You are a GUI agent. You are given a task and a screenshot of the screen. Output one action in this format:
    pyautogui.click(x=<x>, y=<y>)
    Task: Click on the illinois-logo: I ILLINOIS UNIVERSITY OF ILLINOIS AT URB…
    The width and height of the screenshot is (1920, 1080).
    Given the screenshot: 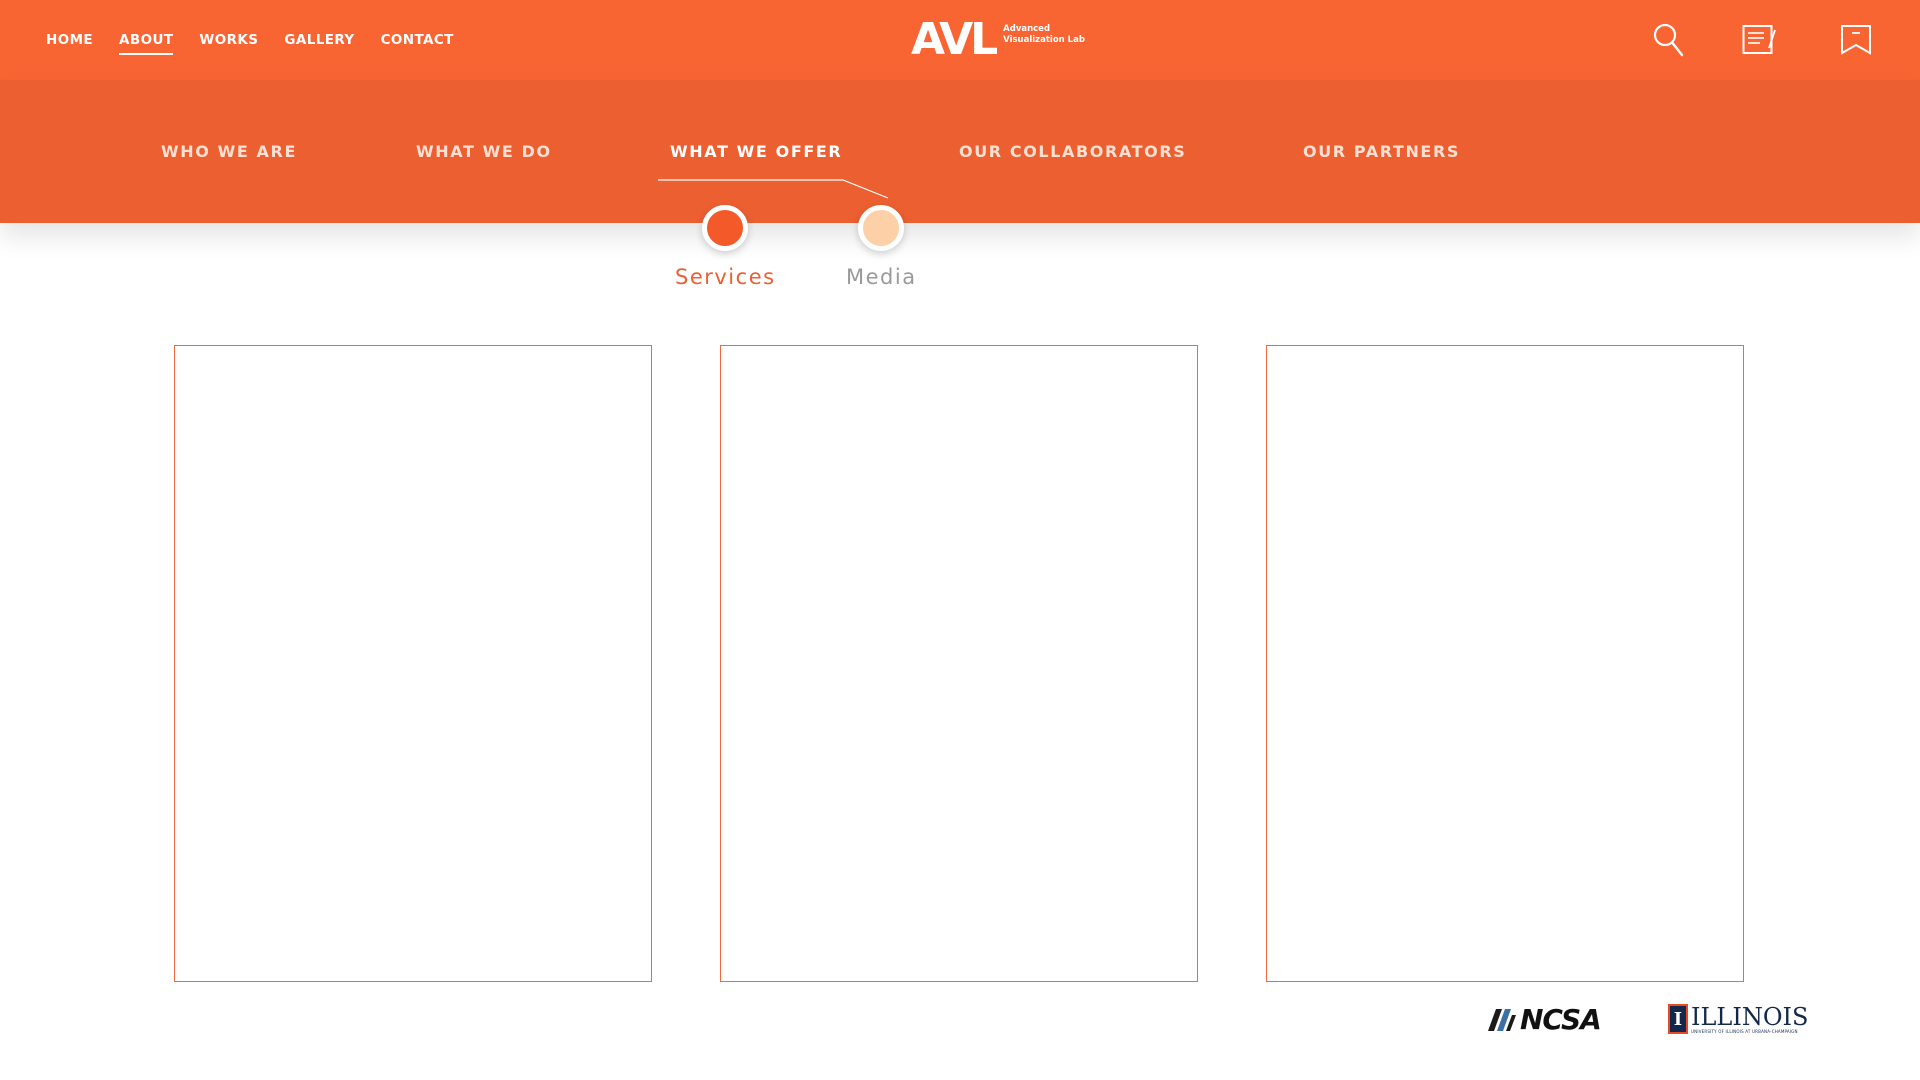 What is the action you would take?
    pyautogui.click(x=1738, y=1019)
    